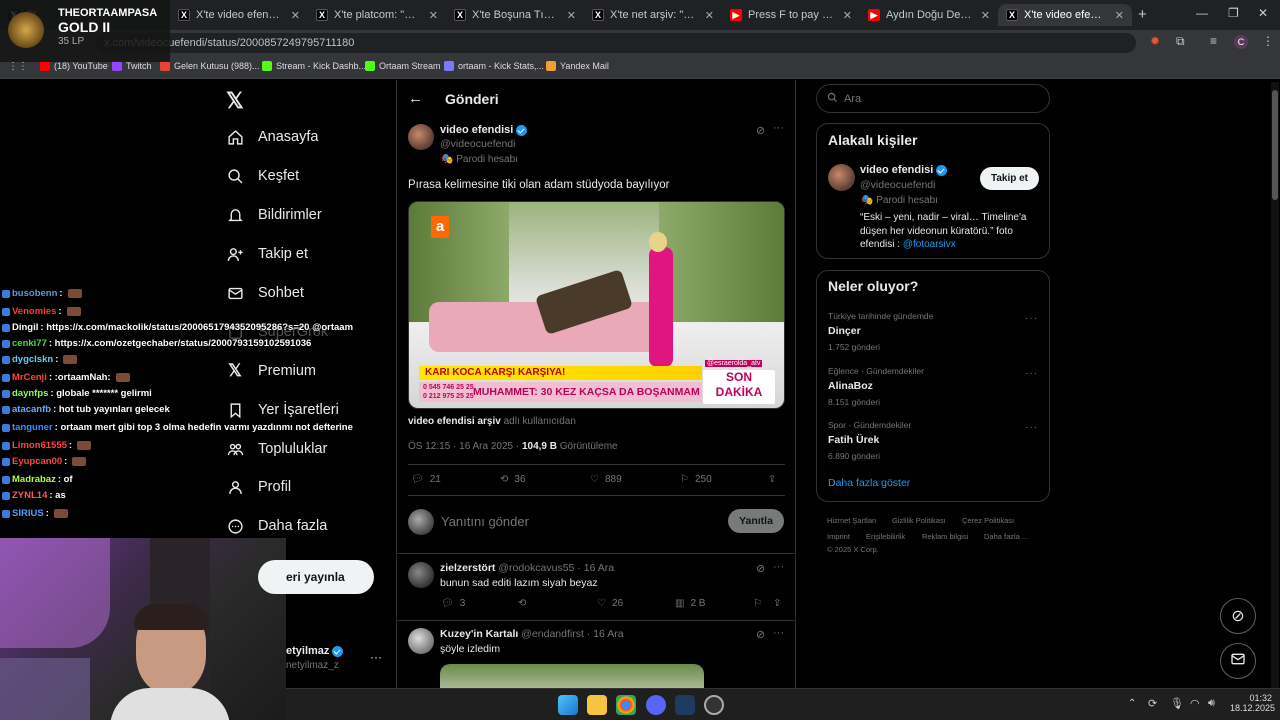 The height and width of the screenshot is (720, 1280). What do you see at coordinates (1180, 41) in the screenshot?
I see `extensions-puzzle-icon: ⧉` at bounding box center [1180, 41].